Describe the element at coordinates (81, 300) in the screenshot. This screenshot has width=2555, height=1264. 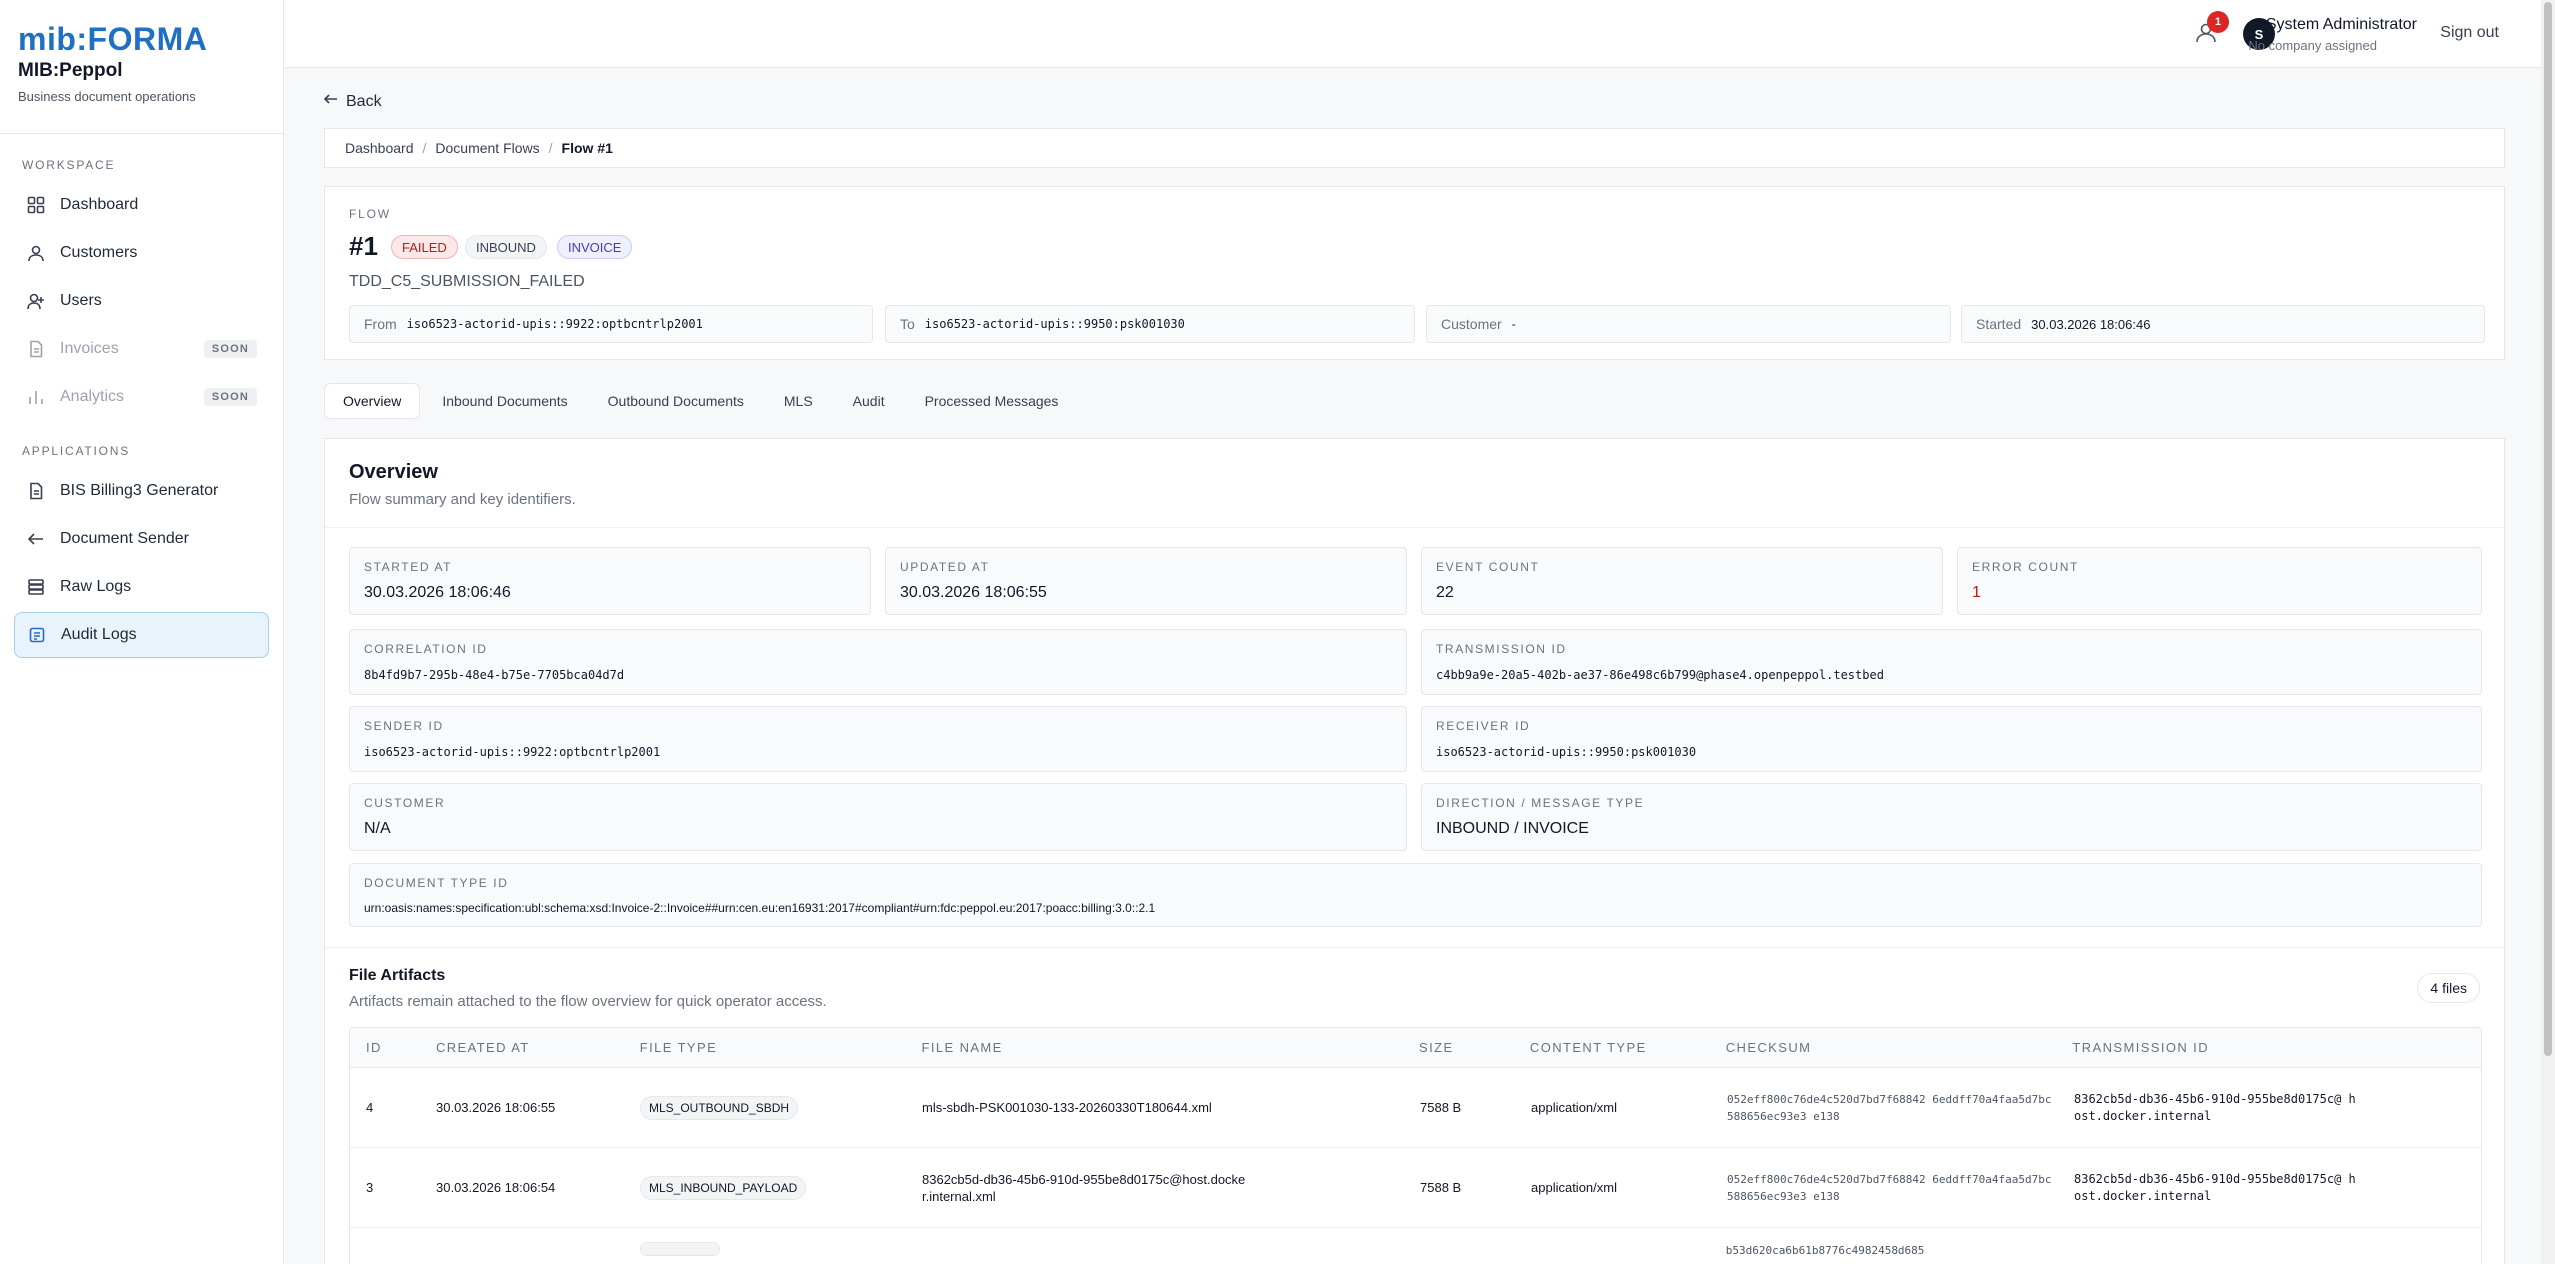
I see `sidebar-item-label: Users` at that location.